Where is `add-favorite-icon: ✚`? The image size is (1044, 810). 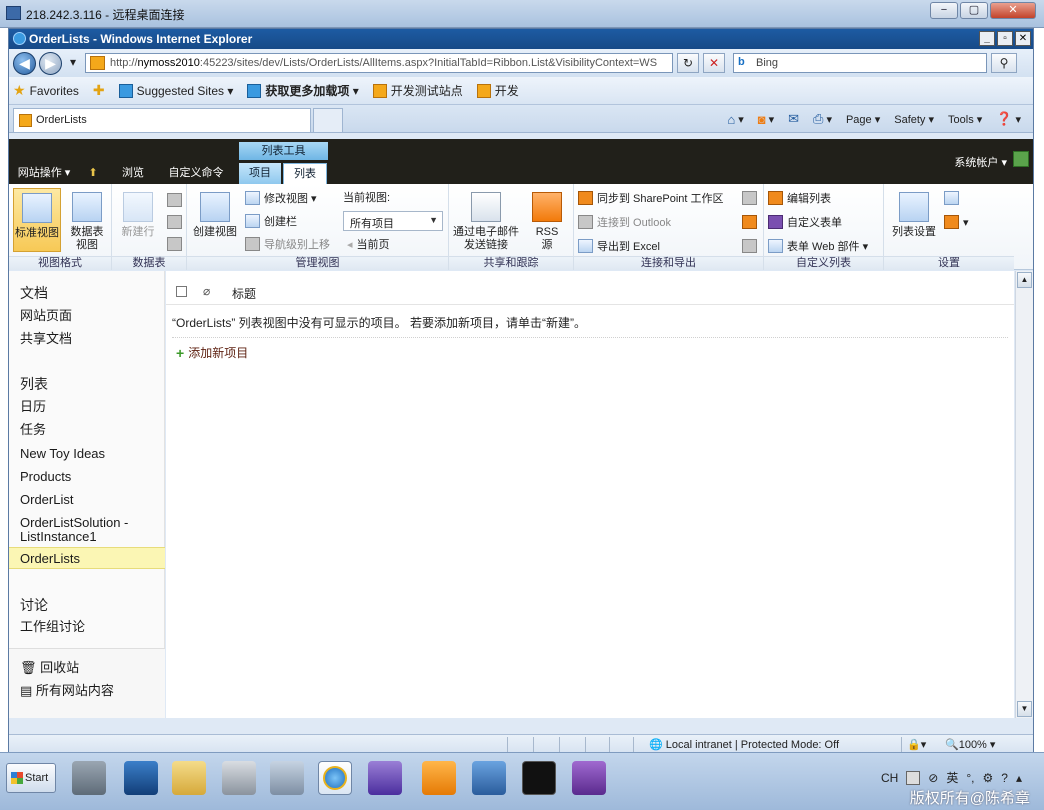
add-favorite-icon: ✚ is located at coordinates (99, 90).